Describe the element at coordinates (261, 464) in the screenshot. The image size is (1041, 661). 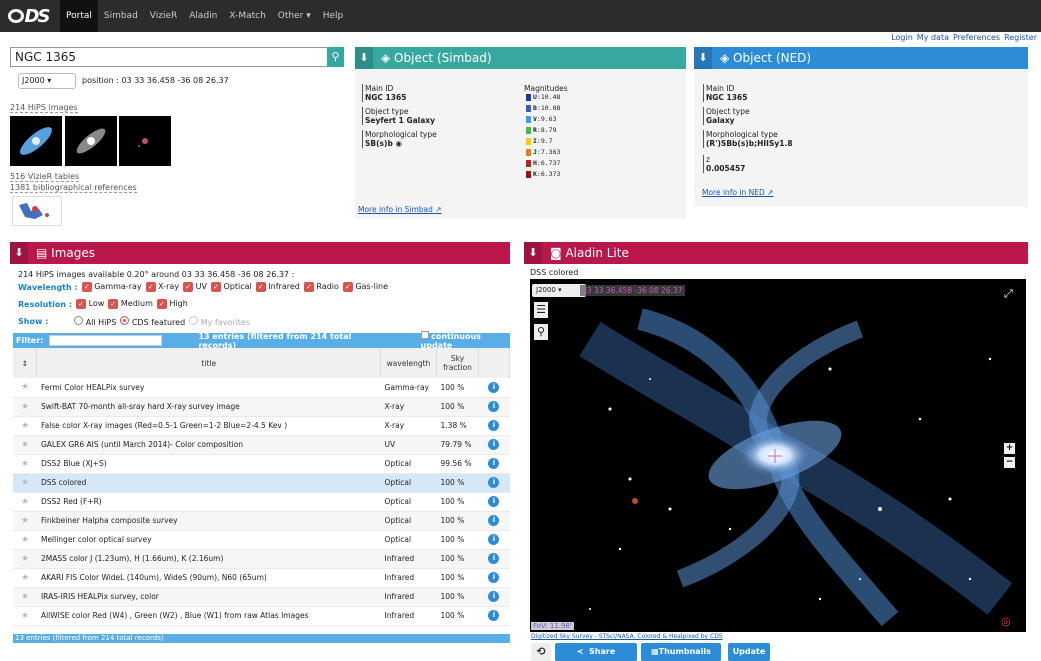
I see `table-row: ★ DSS2 Blue (XJ+S) Optical 99.56 % i` at that location.